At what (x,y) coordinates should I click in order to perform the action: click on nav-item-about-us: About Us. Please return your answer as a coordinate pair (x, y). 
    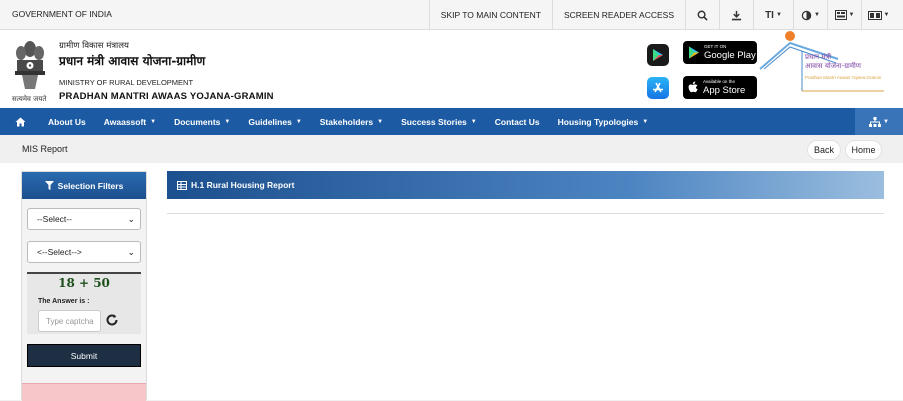
    Looking at the image, I should click on (67, 121).